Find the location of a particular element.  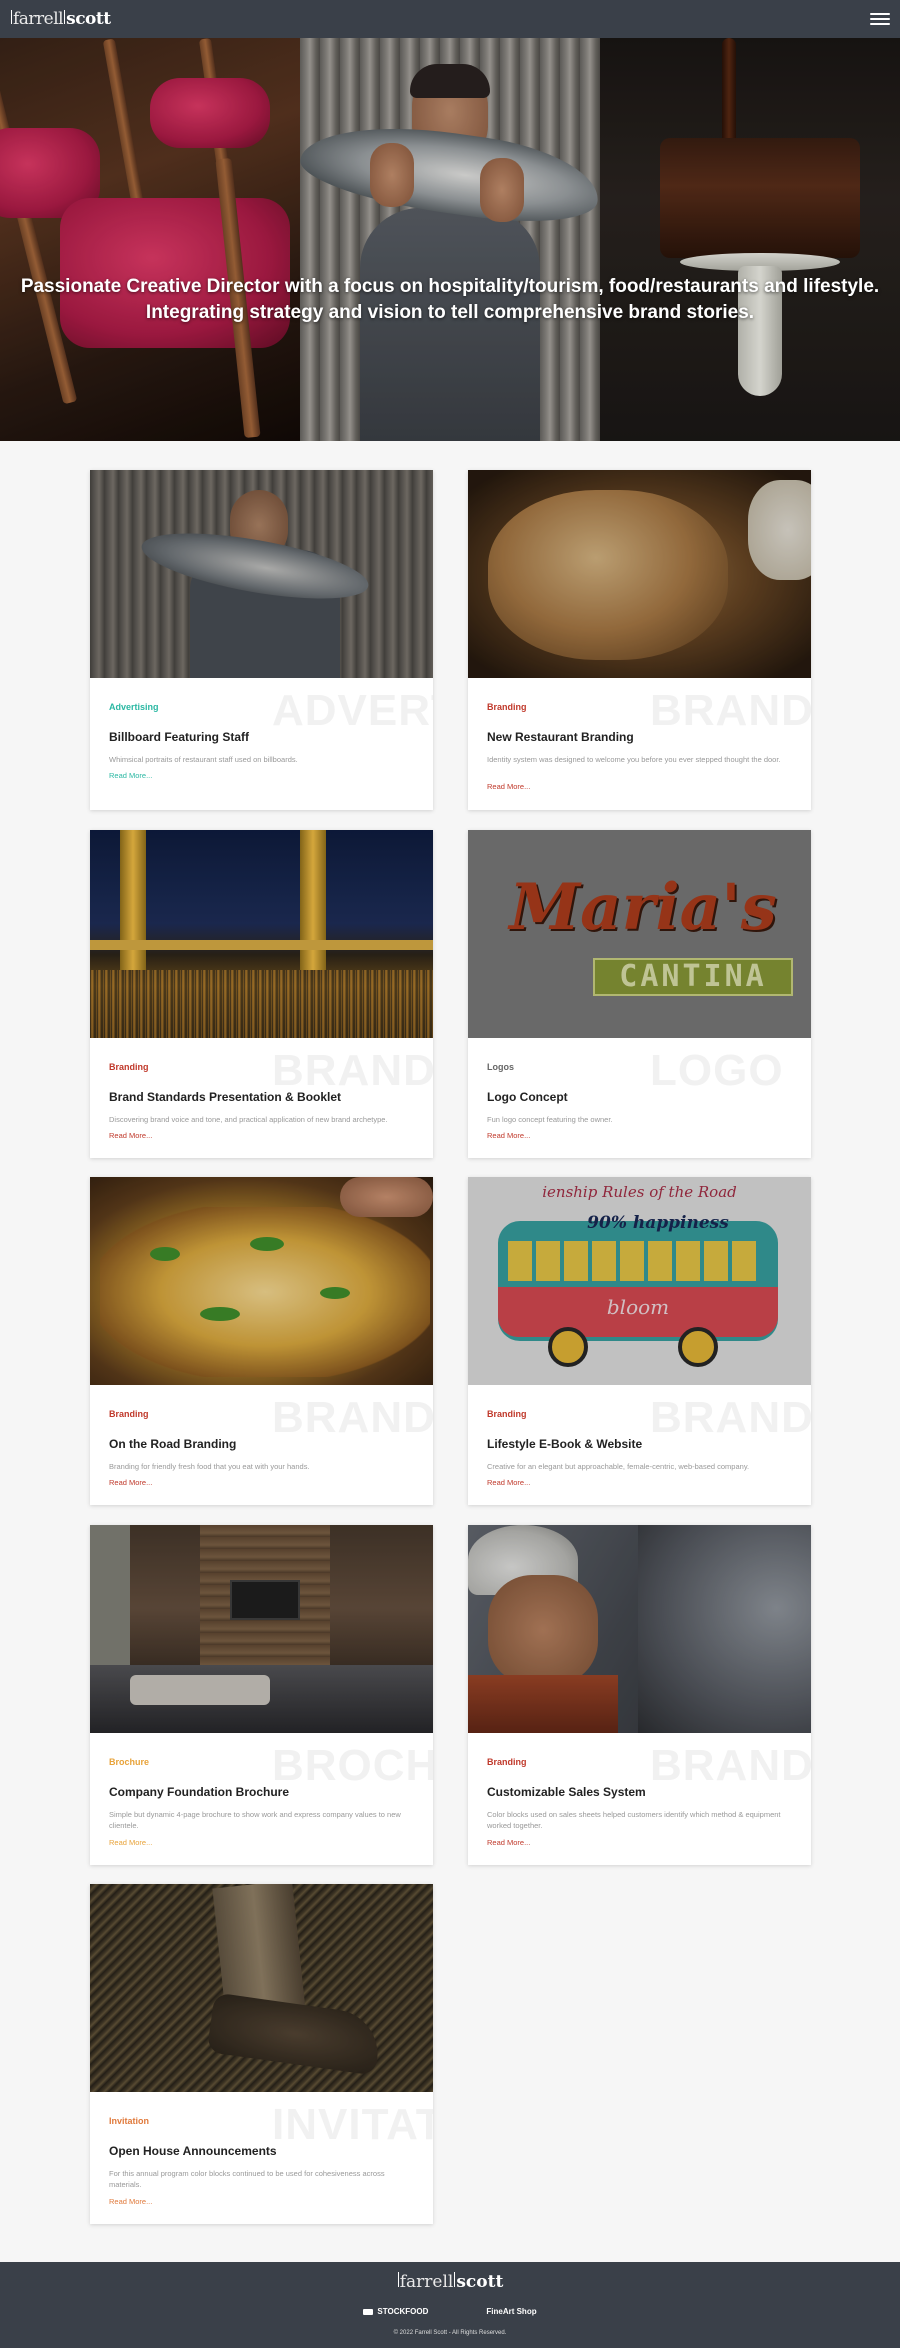

card-description: Fun logo concept featuring the owner. is located at coordinates (550, 1119).